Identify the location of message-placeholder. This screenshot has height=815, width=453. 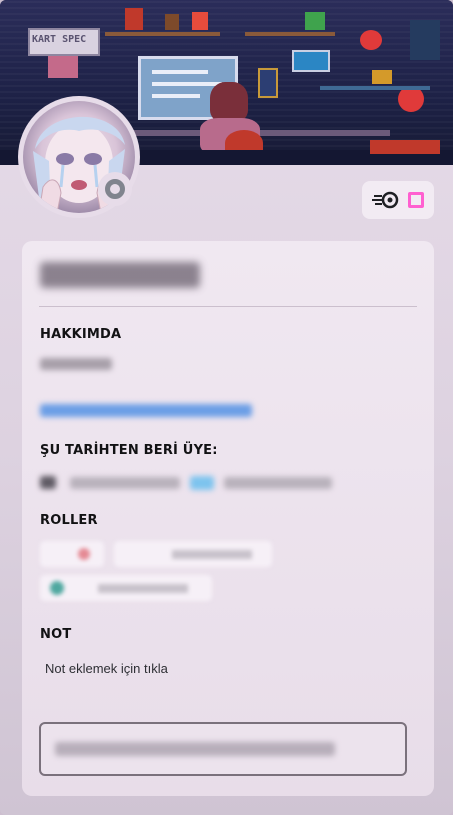
(195, 749).